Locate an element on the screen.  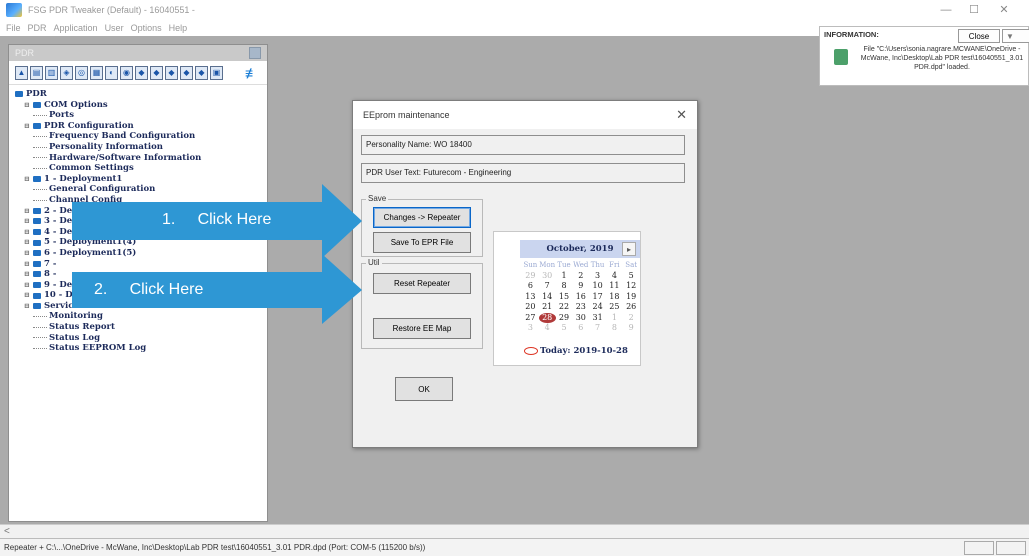
tree-item: Personality Information is located at coordinates (141, 147).